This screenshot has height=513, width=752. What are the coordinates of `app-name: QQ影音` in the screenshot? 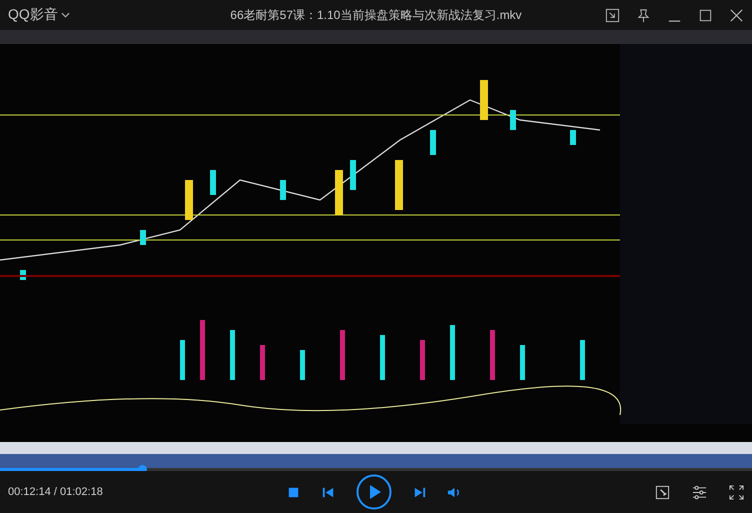 It's located at (33, 15).